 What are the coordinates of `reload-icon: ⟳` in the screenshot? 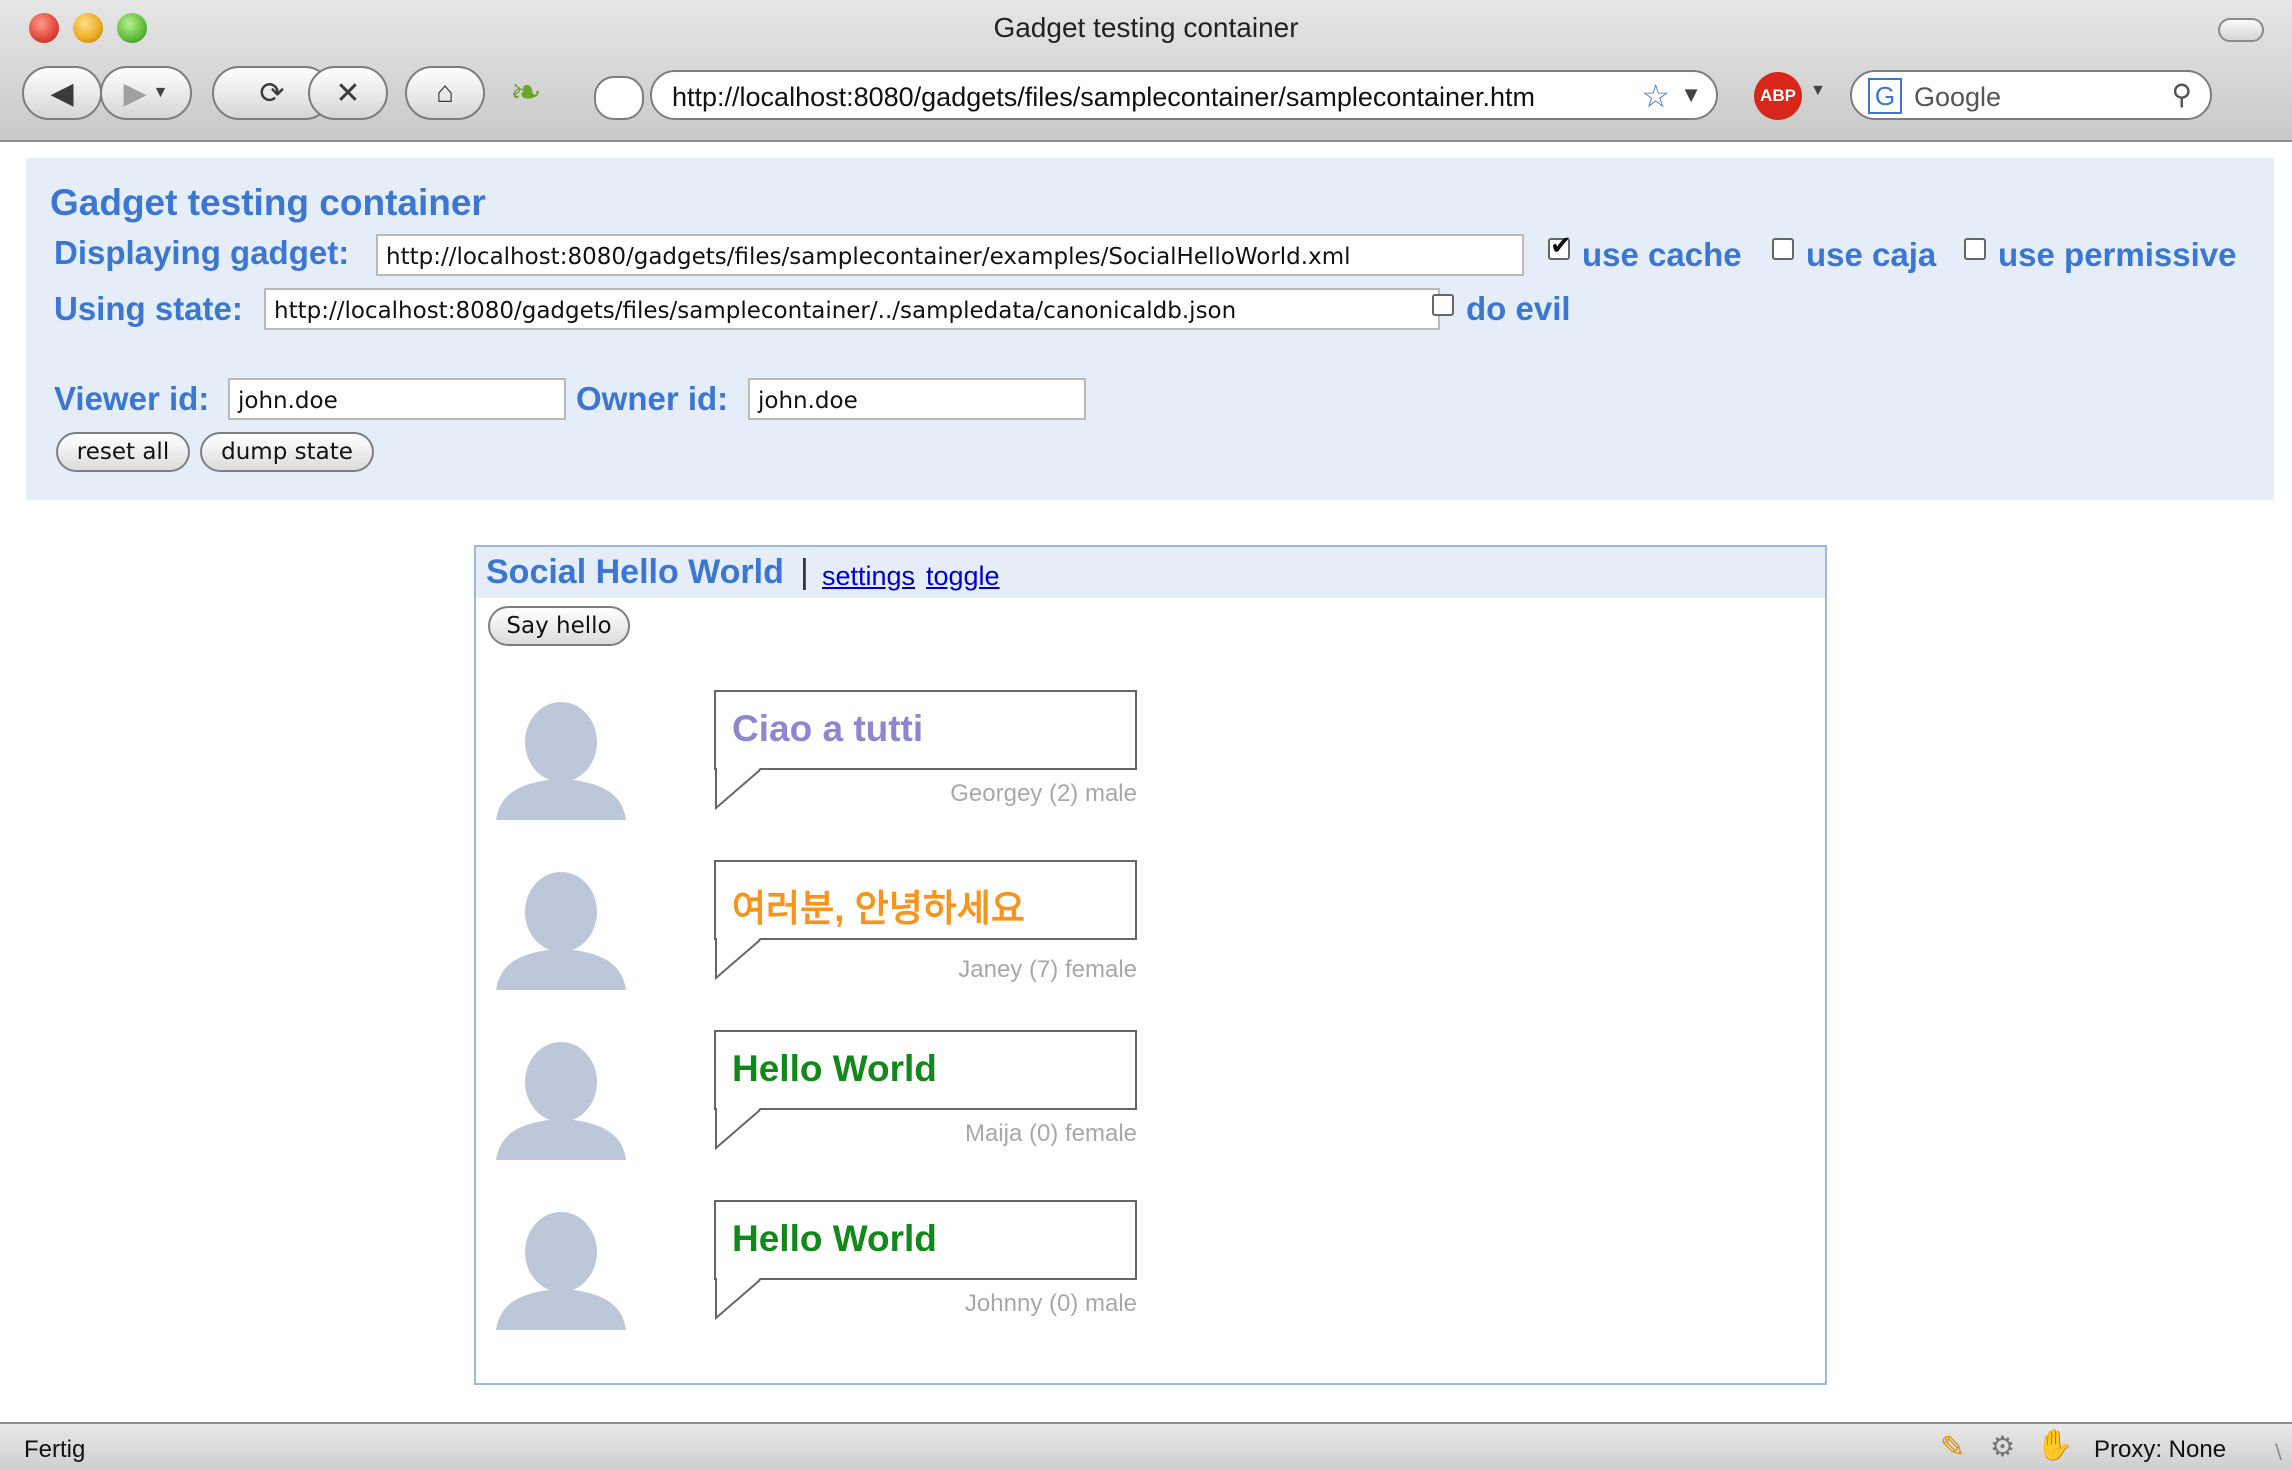 It's located at (272, 93).